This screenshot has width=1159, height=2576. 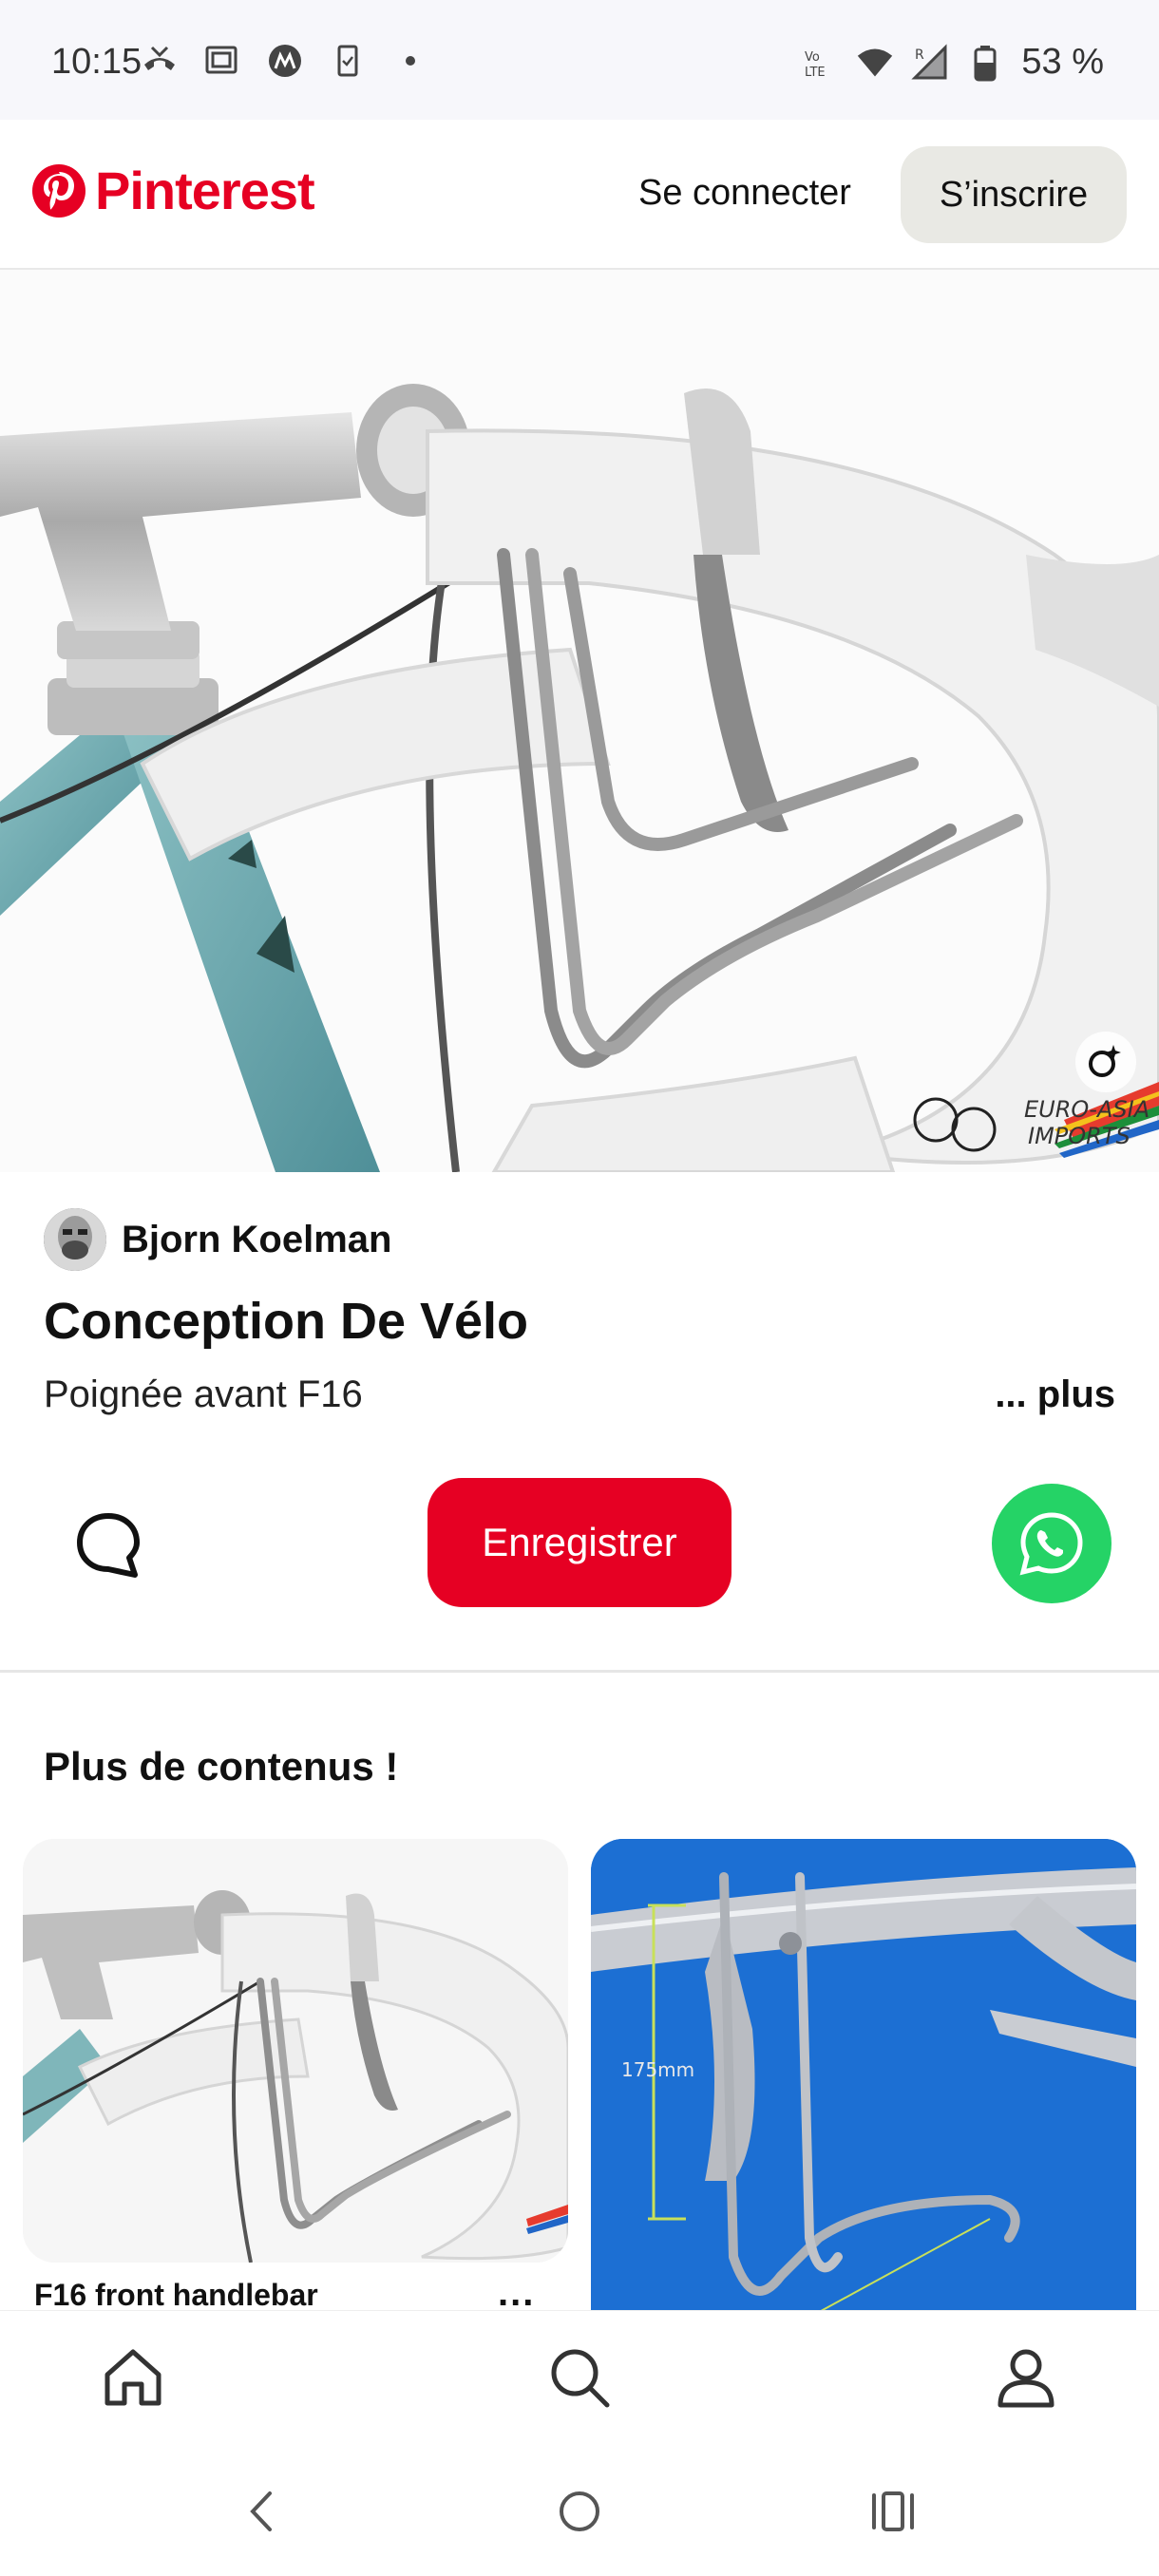 What do you see at coordinates (815, 73) in the screenshot?
I see `svg-text: LTE` at bounding box center [815, 73].